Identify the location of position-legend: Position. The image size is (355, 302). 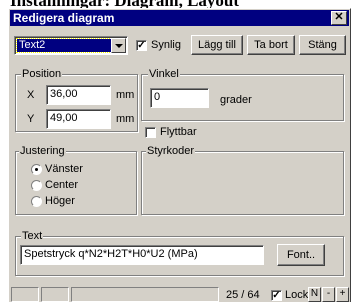
(42, 74).